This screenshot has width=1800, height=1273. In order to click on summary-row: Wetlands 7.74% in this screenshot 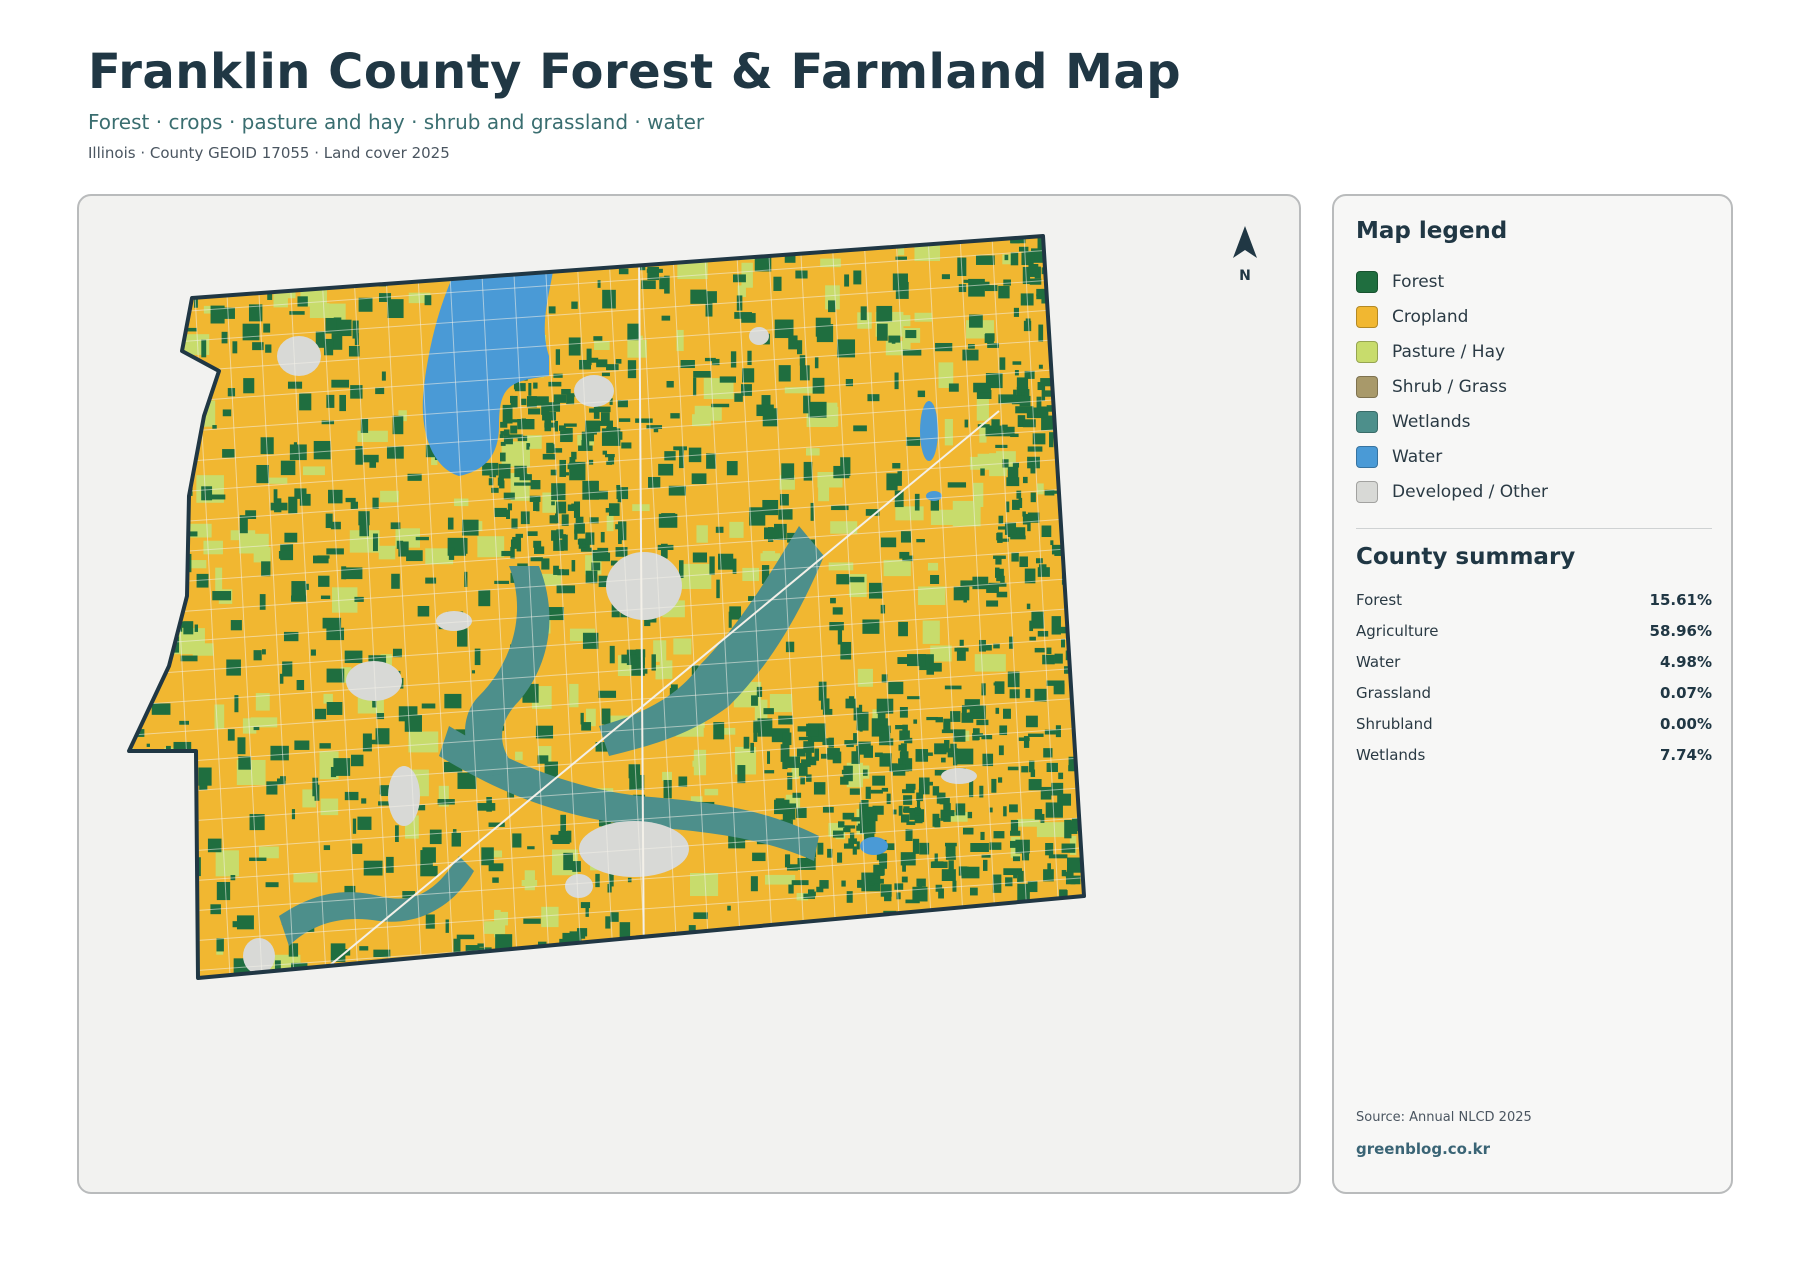, I will do `click(1534, 754)`.